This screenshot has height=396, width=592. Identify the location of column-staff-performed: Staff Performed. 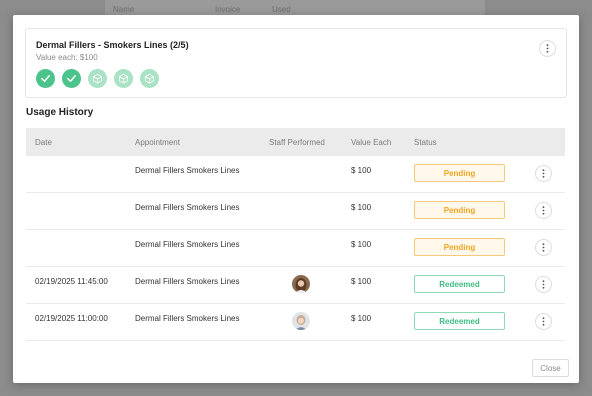
(297, 142).